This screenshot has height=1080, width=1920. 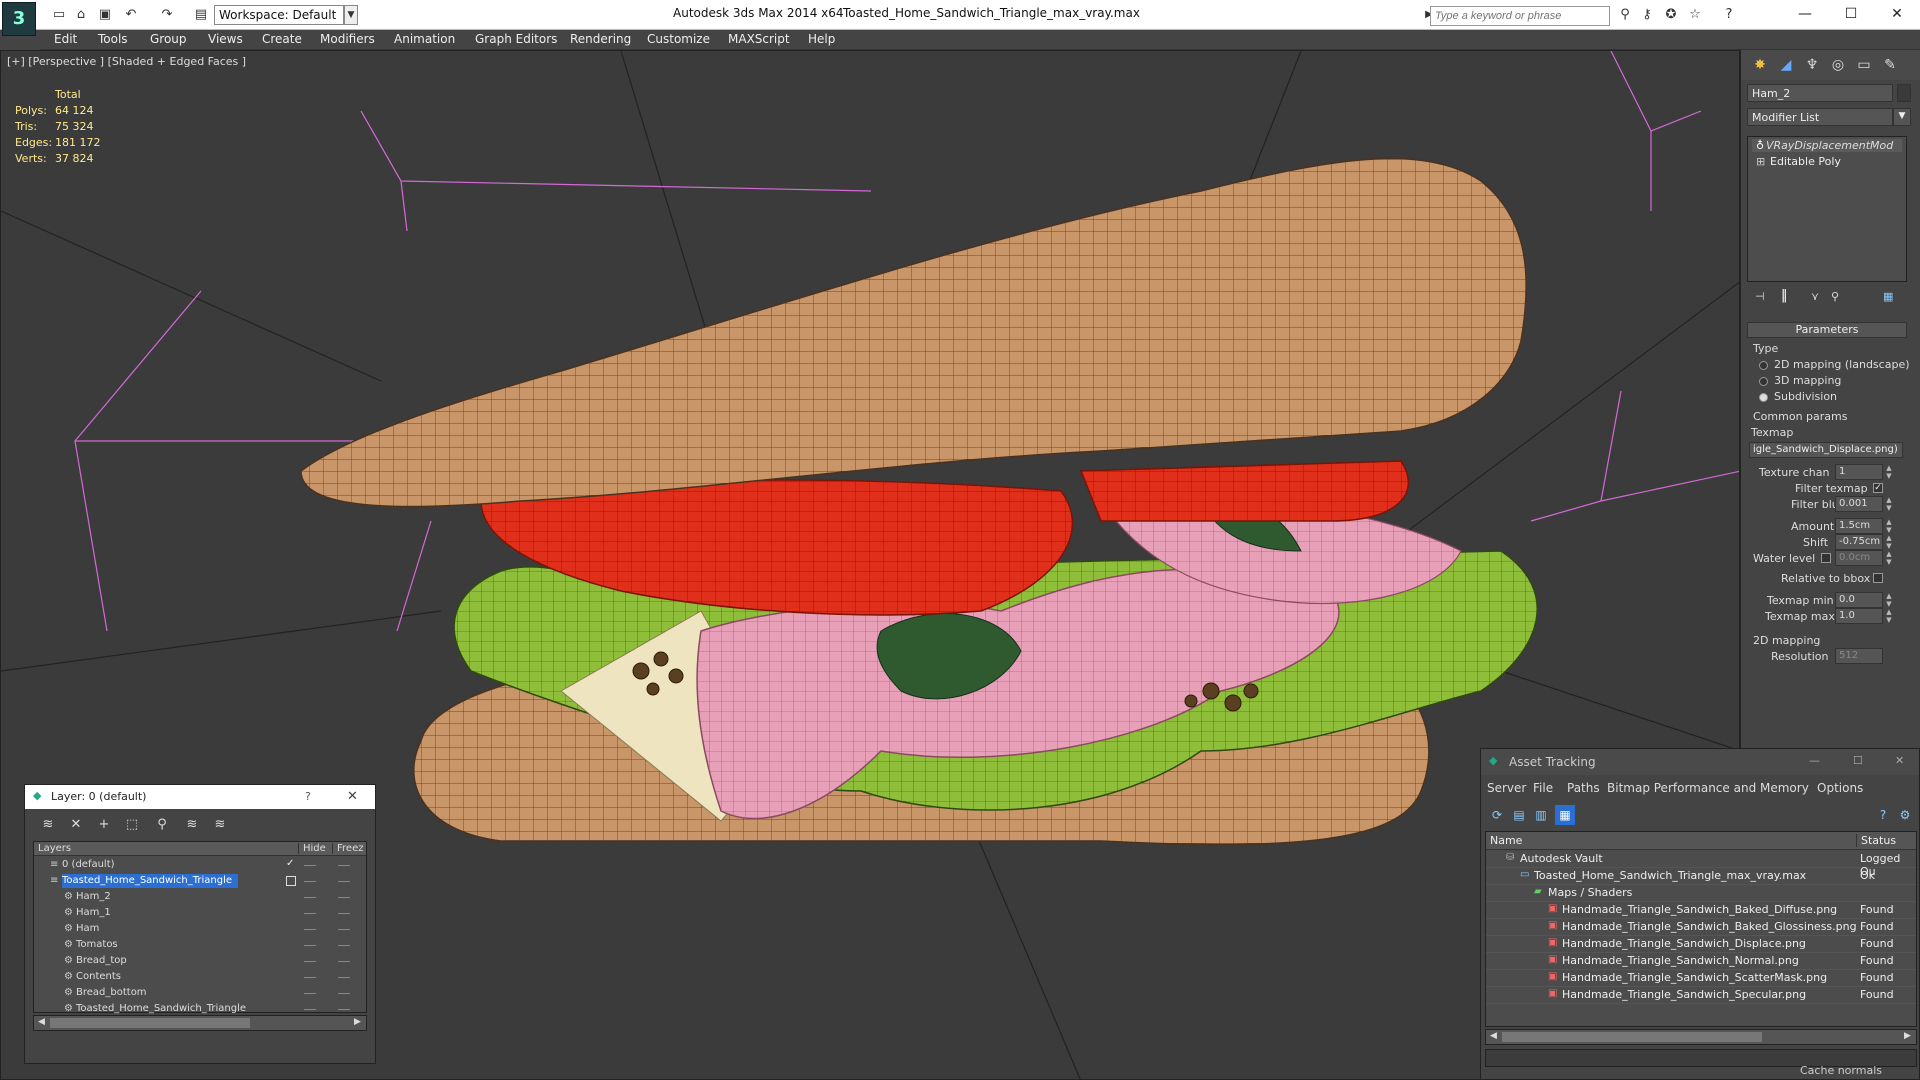 What do you see at coordinates (76, 825) in the screenshot?
I see `delete-layer-icon: ✕` at bounding box center [76, 825].